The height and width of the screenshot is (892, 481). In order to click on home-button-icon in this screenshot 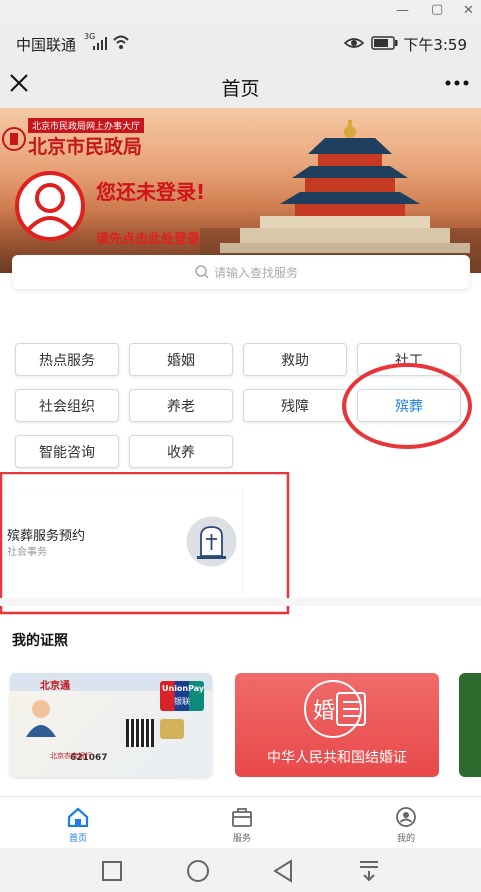, I will do `click(198, 871)`.